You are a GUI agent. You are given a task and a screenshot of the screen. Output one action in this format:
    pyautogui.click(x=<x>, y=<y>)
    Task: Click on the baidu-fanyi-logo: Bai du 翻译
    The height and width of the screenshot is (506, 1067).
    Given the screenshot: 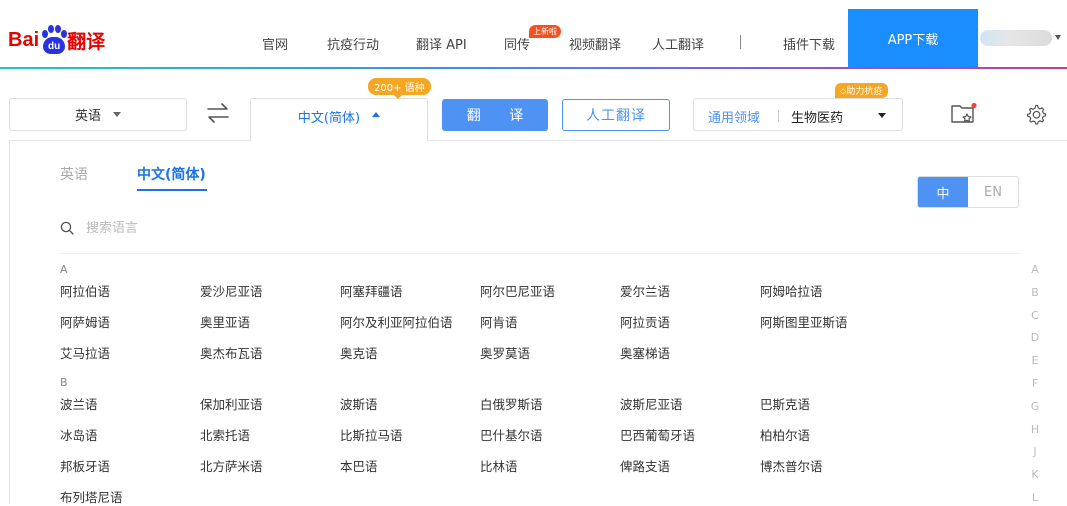 What is the action you would take?
    pyautogui.click(x=56, y=40)
    